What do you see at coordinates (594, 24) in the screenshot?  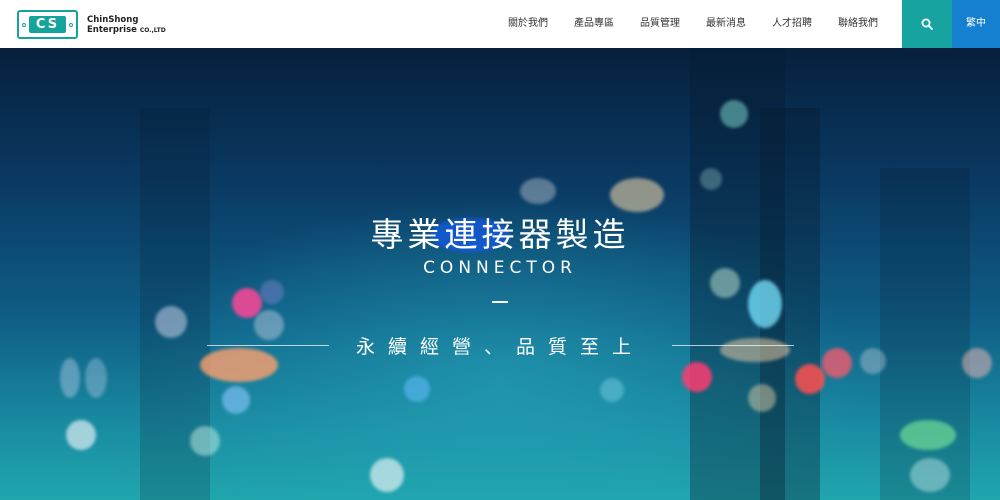 I see `nav-item-products: 產品專區` at bounding box center [594, 24].